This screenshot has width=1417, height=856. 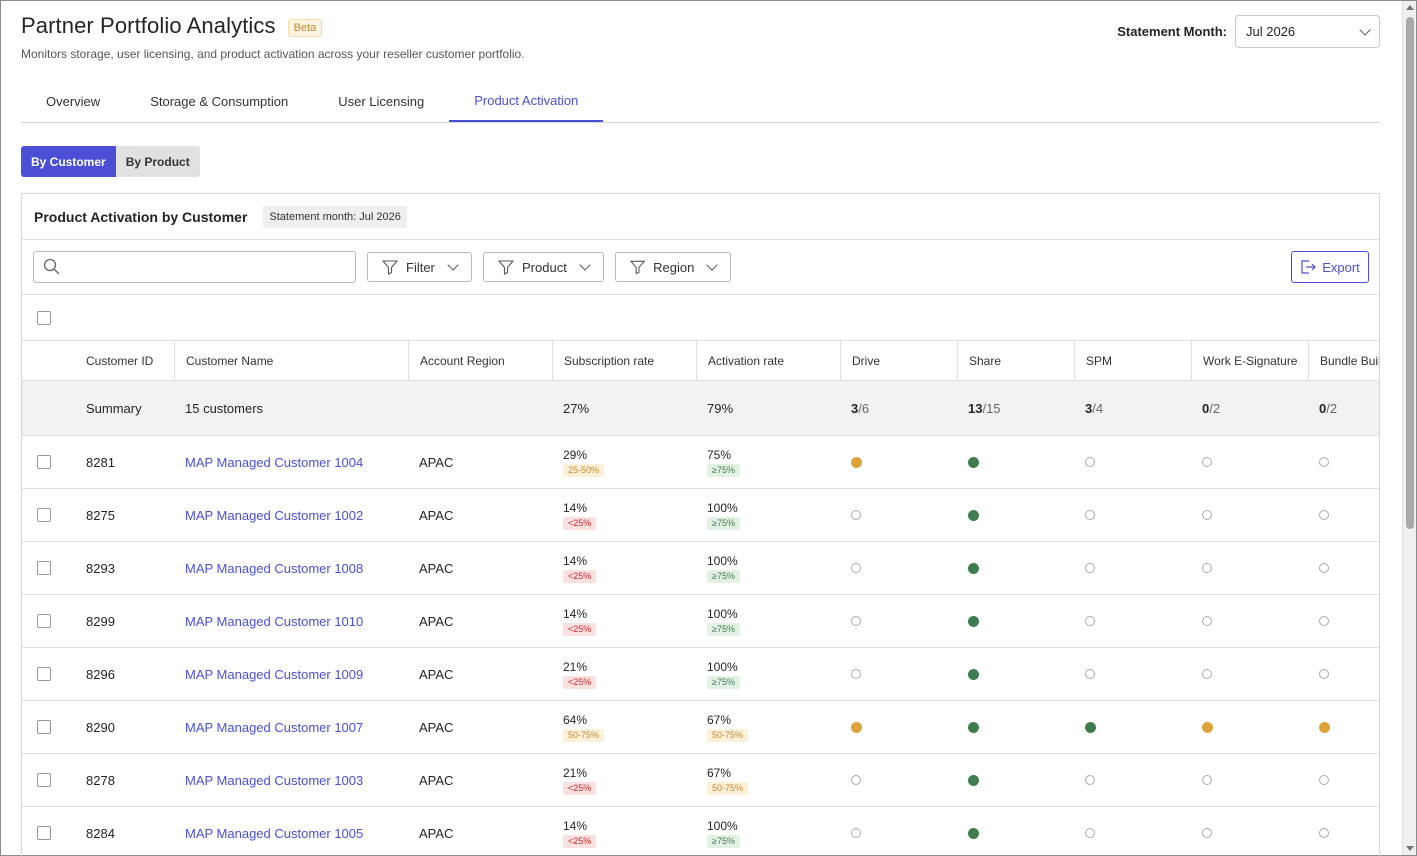 I want to click on customer-id: 8281, so click(x=100, y=462).